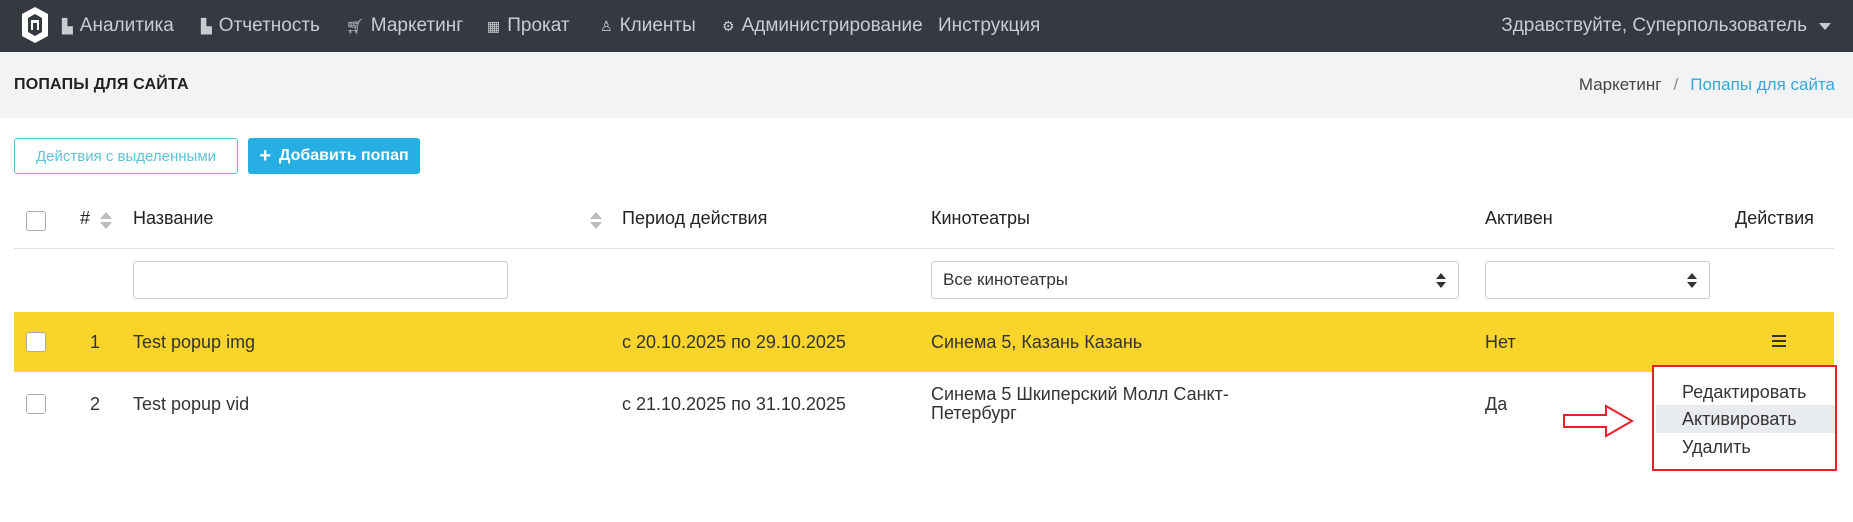 The image size is (1853, 522). I want to click on cogs-icon: ⚙, so click(728, 25).